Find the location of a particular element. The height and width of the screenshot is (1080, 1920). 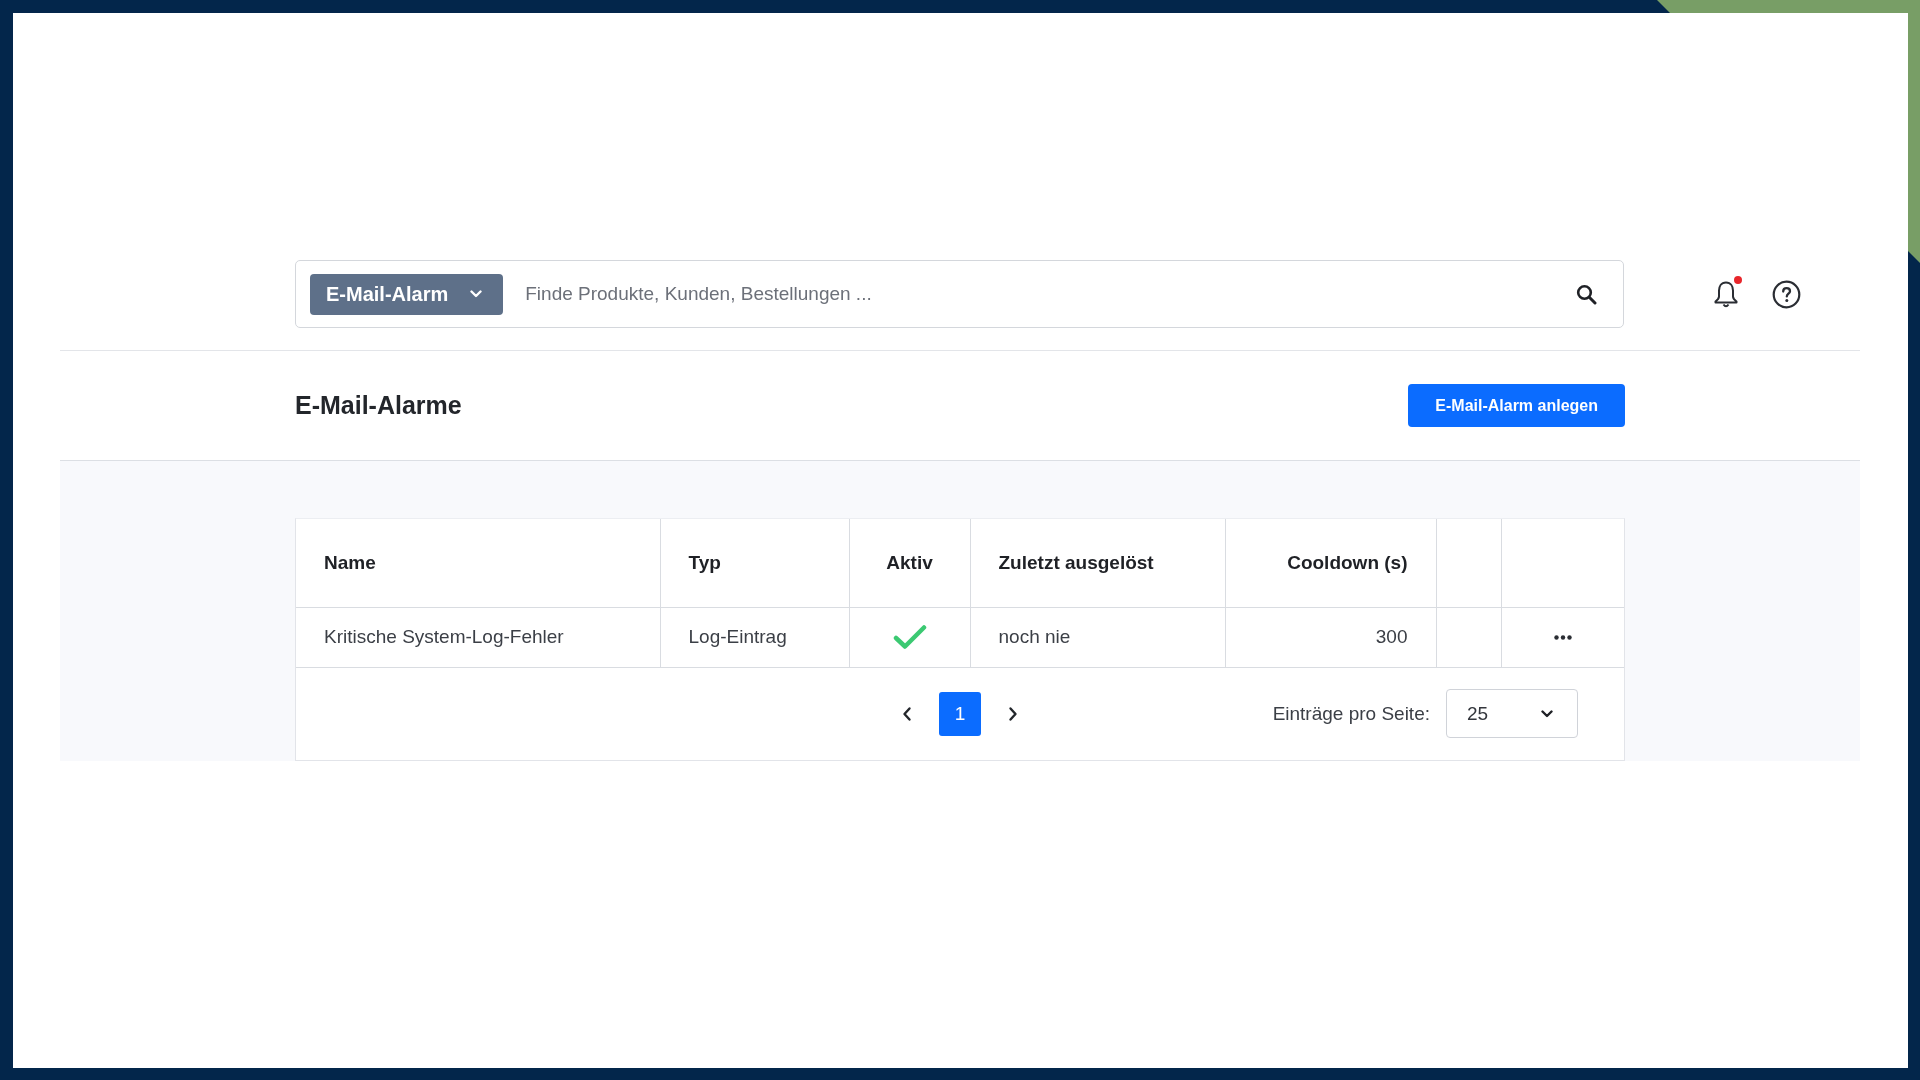

help-icon is located at coordinates (1786, 294).